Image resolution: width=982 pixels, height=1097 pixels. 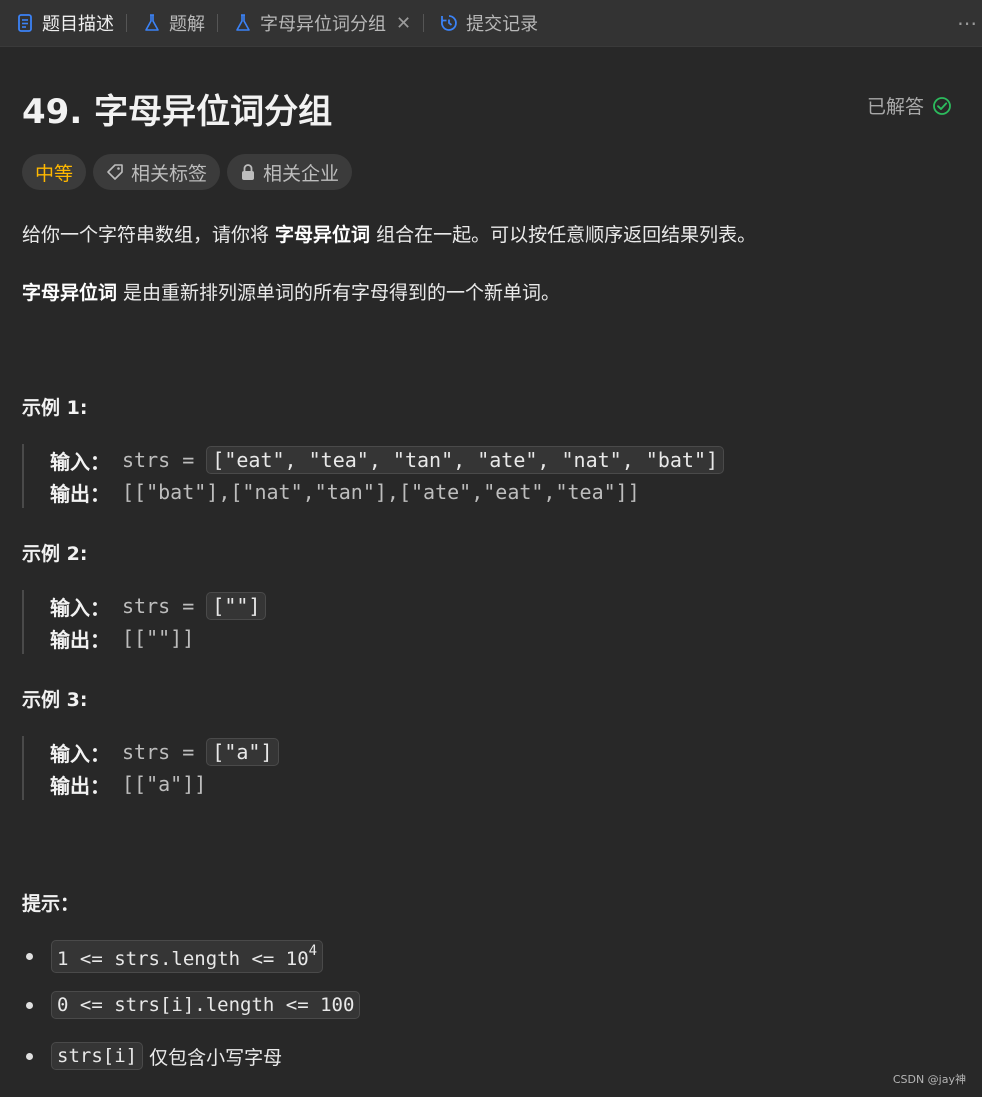 I want to click on example-output: 输出： [["a"]], so click(x=164, y=784).